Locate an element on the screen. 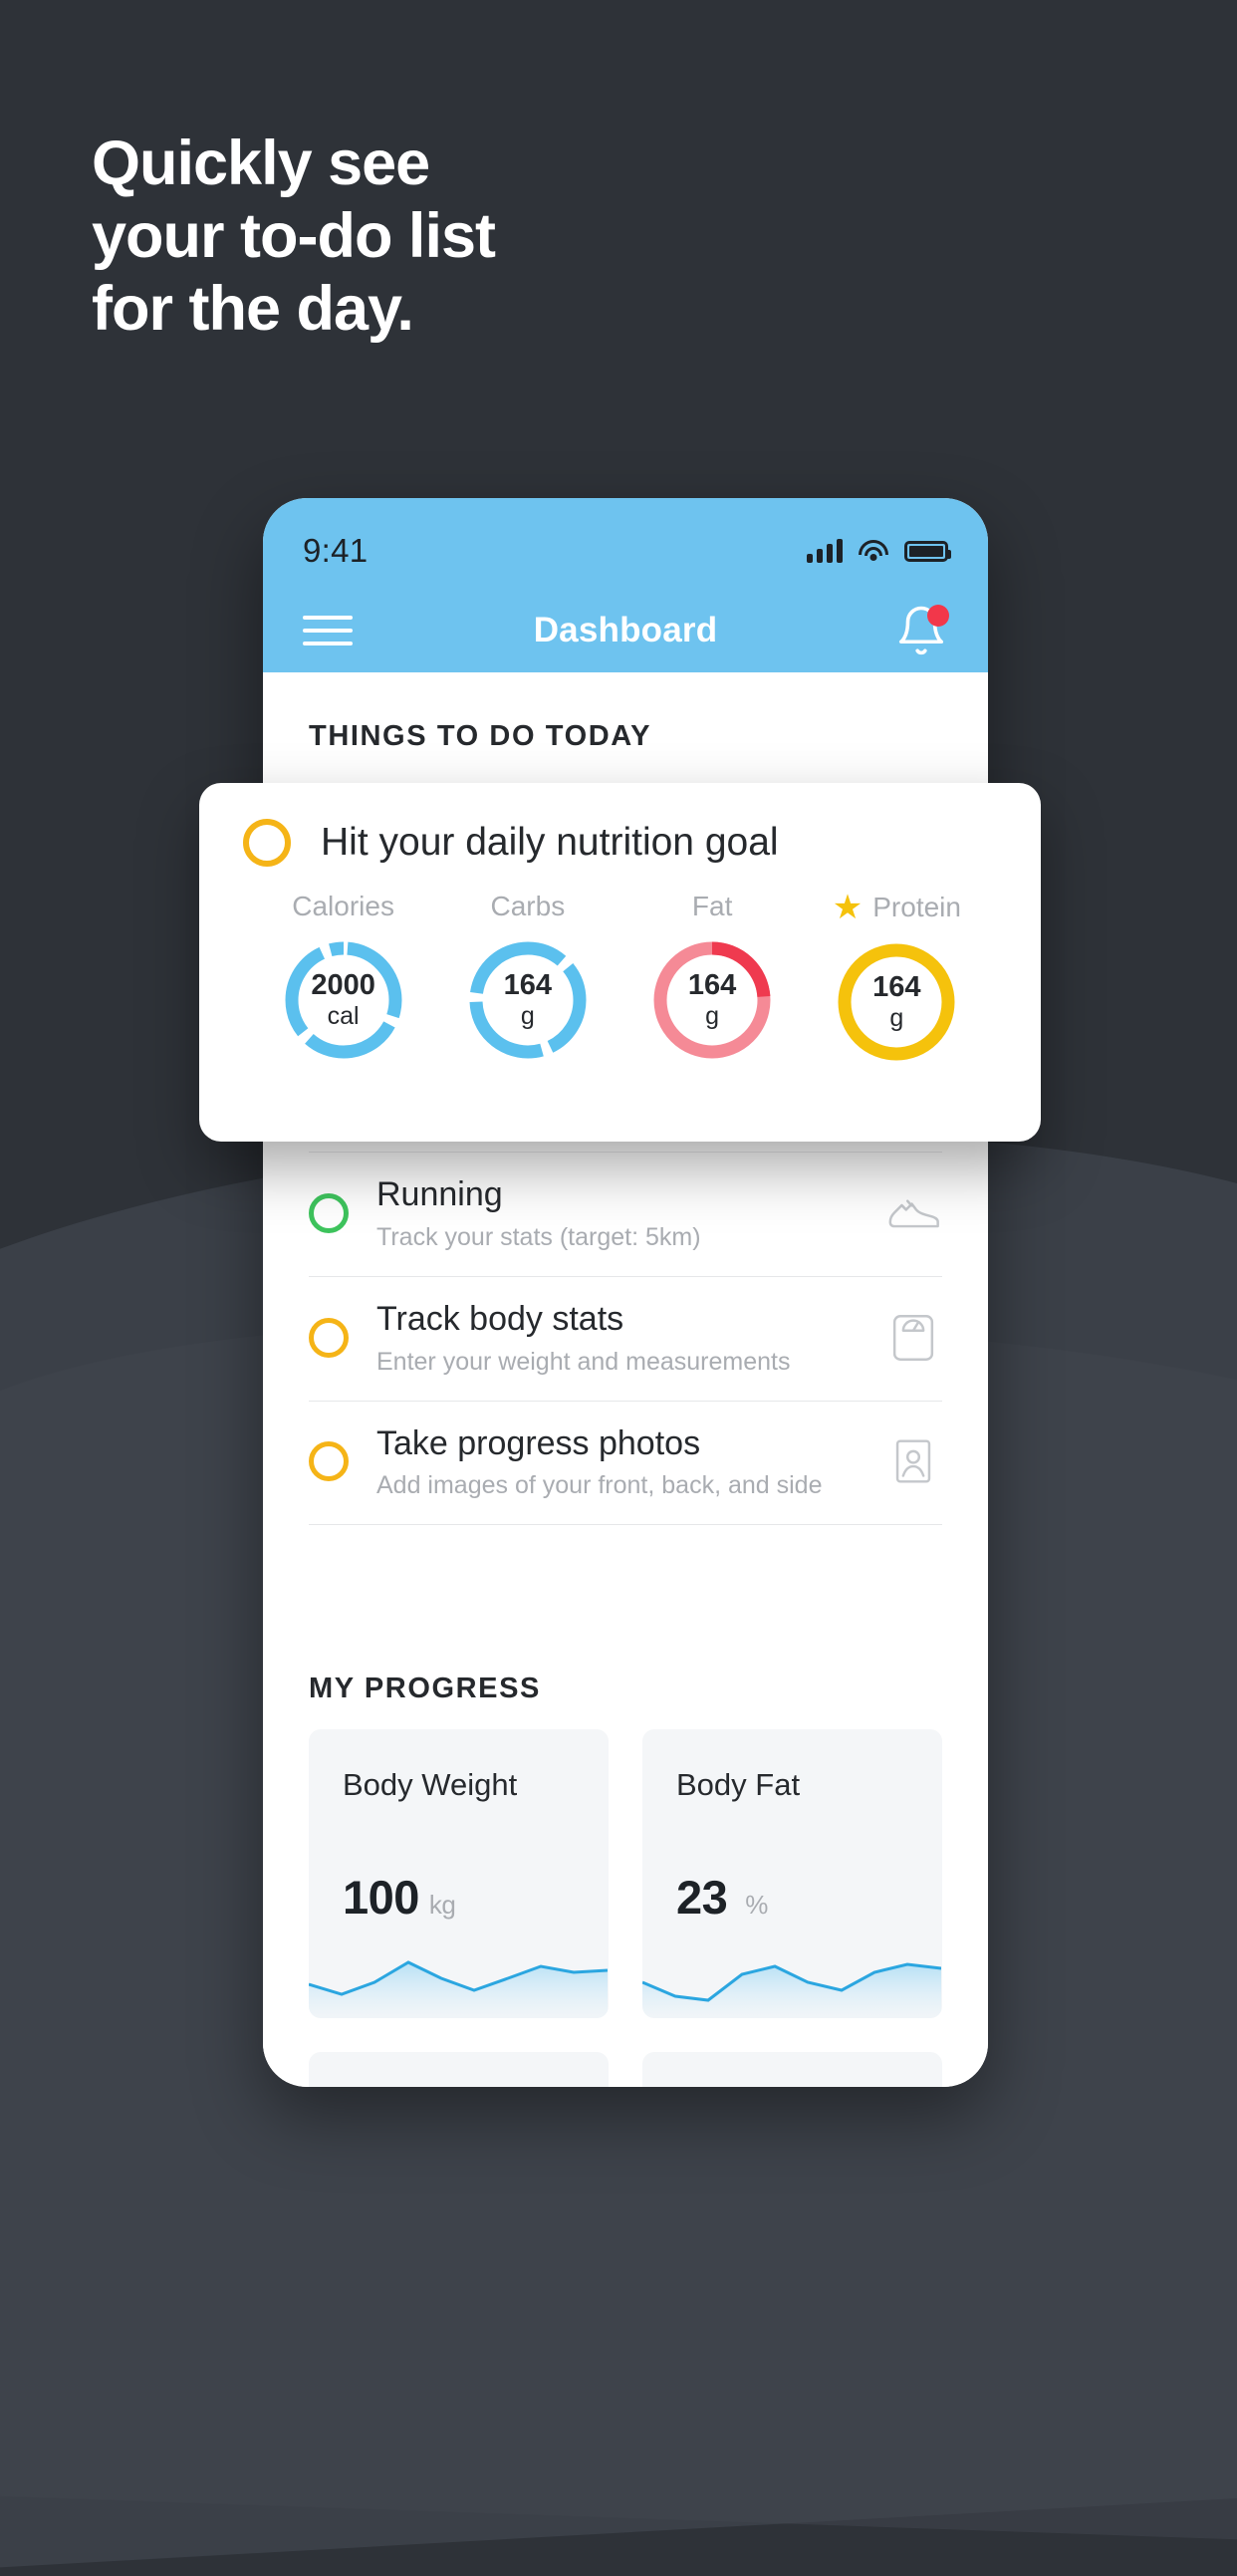 Image resolution: width=1237 pixels, height=2576 pixels. progress-card-row-partial is located at coordinates (625, 2069).